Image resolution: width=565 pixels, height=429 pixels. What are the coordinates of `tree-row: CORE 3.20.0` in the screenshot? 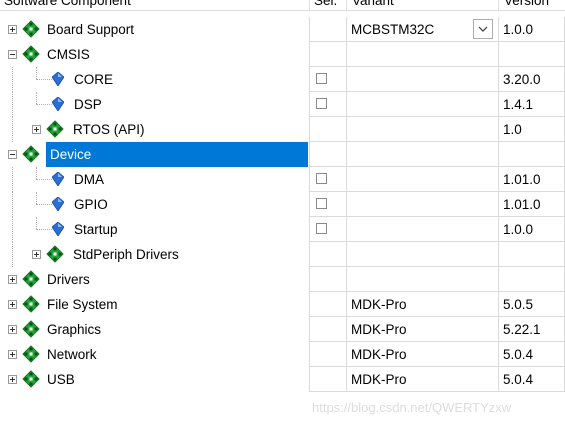 It's located at (282, 79).